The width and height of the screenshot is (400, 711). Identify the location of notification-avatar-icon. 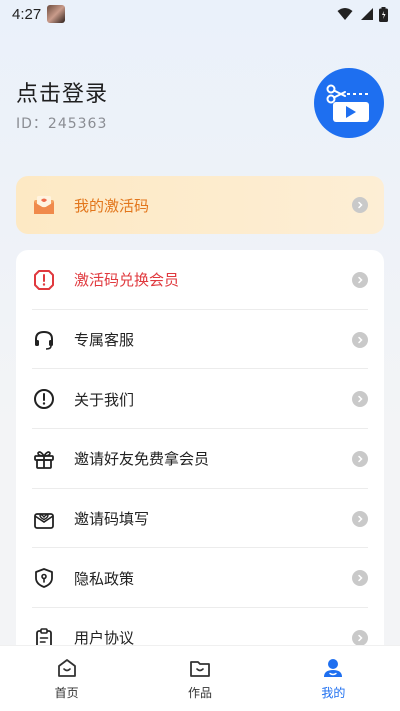
(56, 14).